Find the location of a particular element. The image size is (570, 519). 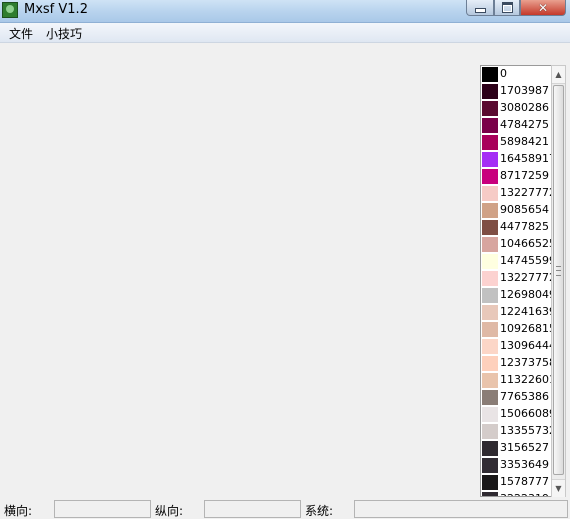

palette-row: 3222319 is located at coordinates (516, 493).